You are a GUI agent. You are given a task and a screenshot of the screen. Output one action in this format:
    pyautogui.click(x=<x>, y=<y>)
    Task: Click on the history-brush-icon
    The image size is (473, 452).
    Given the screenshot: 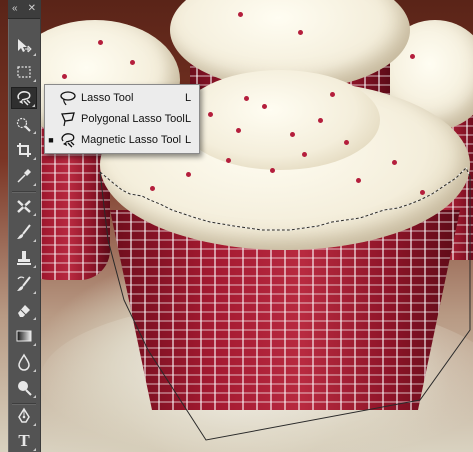 What is the action you would take?
    pyautogui.click(x=24, y=283)
    